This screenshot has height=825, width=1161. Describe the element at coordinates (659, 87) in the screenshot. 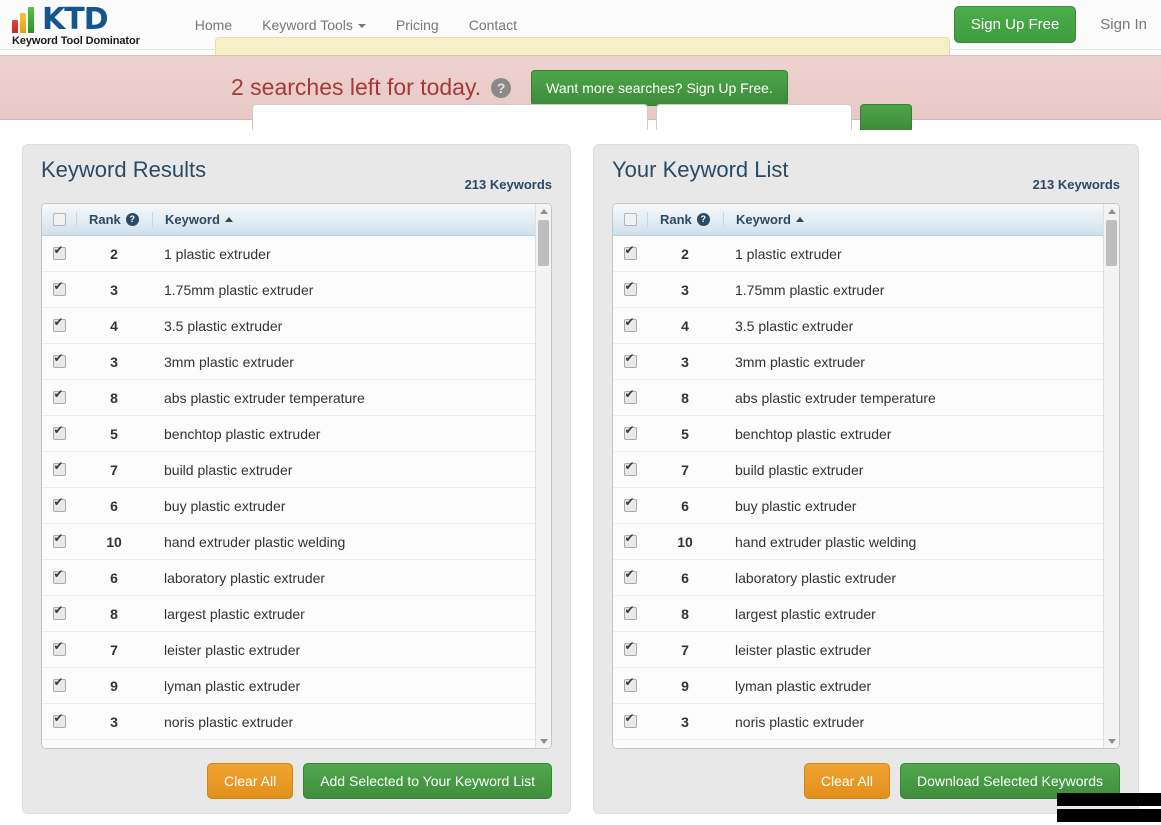

I see `want-more-searches-button: Want more searches? Sign Up Free.` at that location.